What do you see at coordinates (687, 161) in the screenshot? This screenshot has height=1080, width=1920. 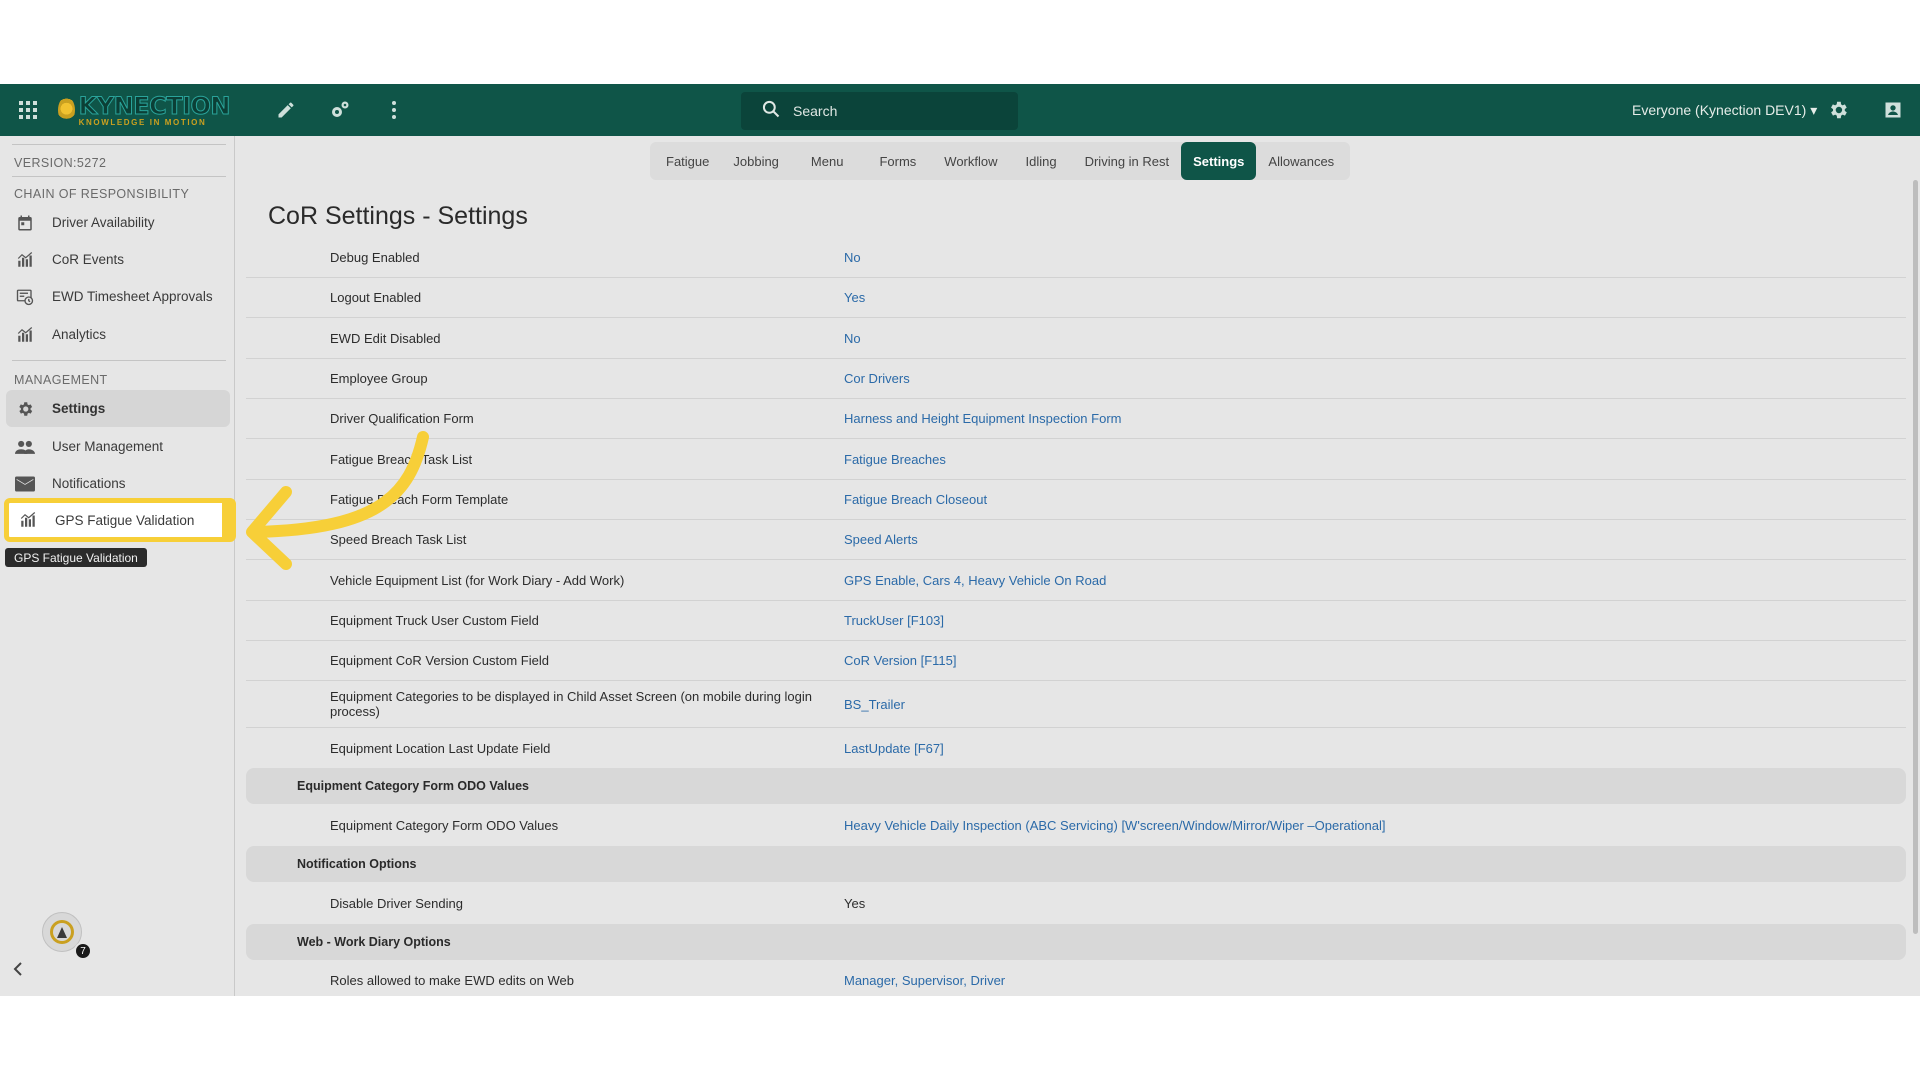 I see `tab-fatigue: Fatigue` at bounding box center [687, 161].